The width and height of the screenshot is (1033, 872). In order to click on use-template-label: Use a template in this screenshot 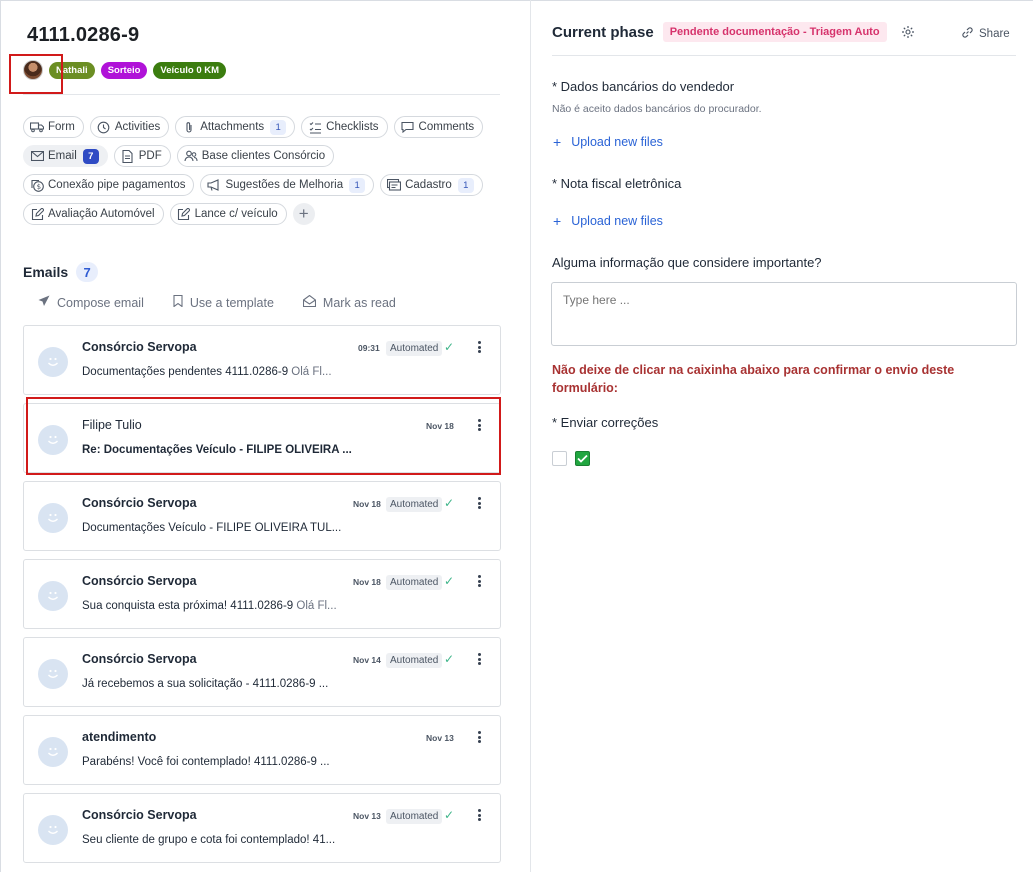, I will do `click(231, 302)`.